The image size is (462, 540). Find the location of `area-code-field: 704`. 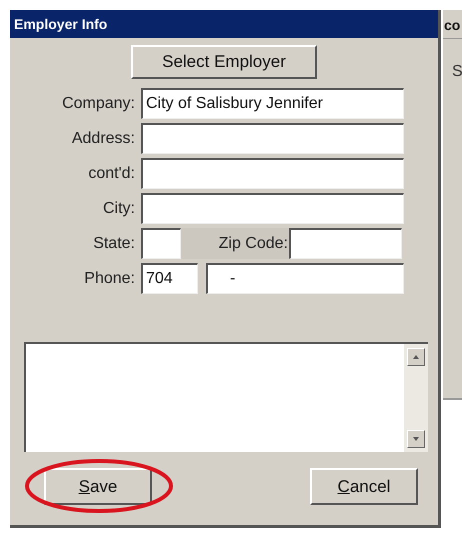

area-code-field: 704 is located at coordinates (169, 278).